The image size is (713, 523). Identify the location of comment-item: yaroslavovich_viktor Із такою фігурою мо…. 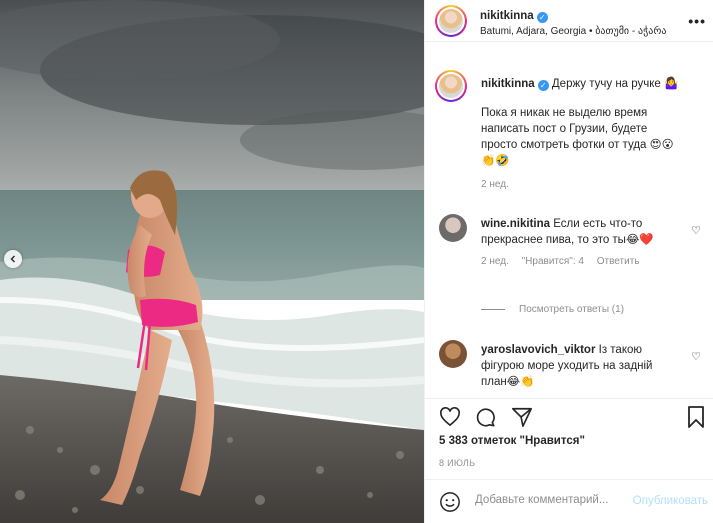
(570, 365).